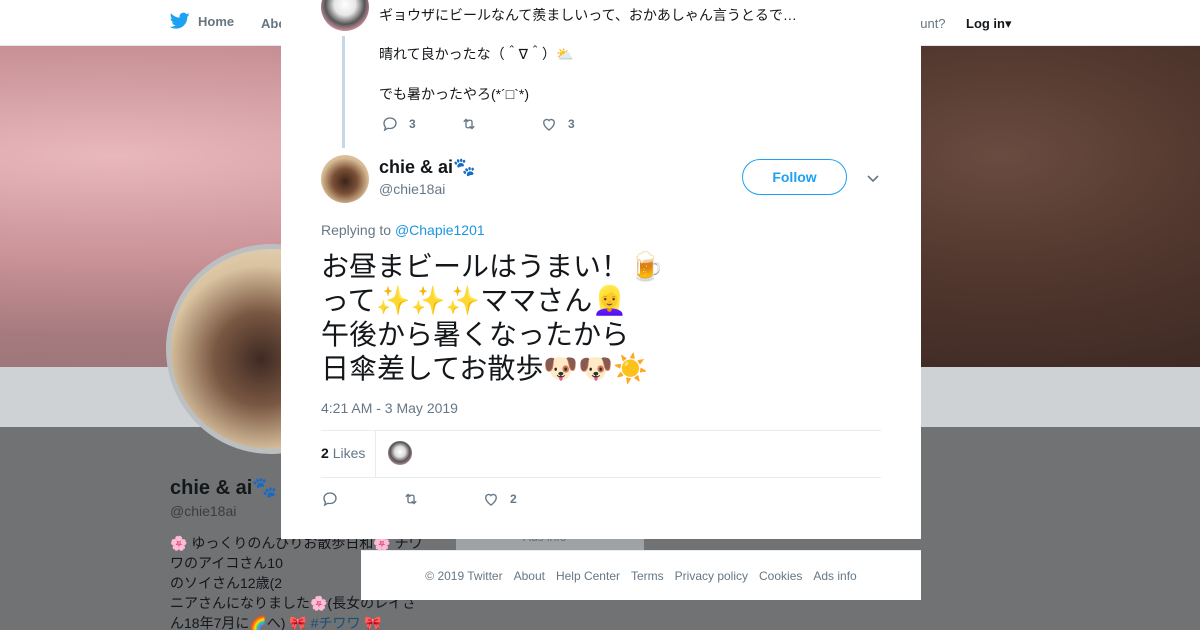 The height and width of the screenshot is (630, 1200). Describe the element at coordinates (571, 124) in the screenshot. I see `like-count: 3` at that location.